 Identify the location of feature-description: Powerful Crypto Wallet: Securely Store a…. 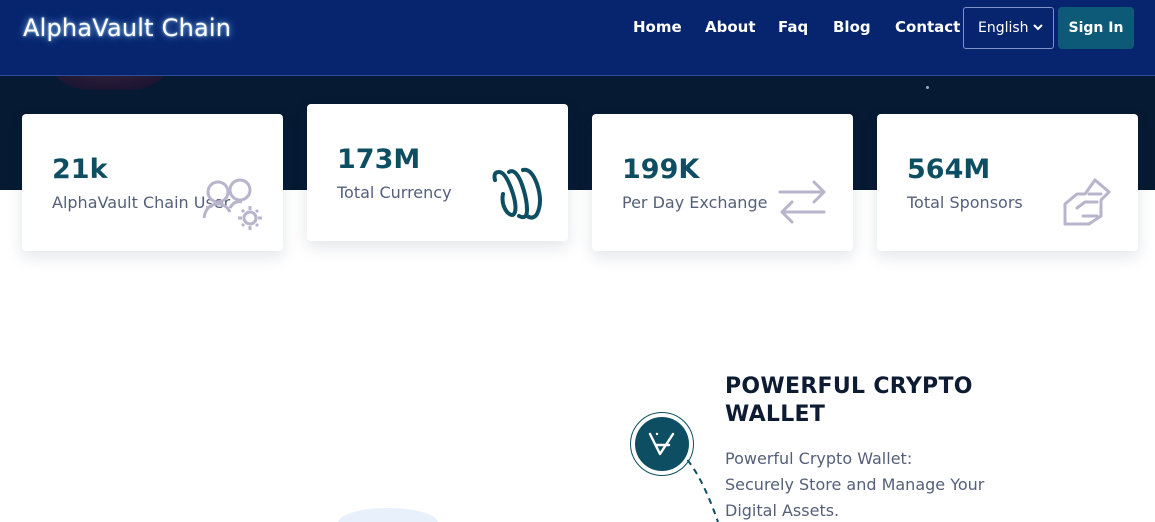
(855, 484).